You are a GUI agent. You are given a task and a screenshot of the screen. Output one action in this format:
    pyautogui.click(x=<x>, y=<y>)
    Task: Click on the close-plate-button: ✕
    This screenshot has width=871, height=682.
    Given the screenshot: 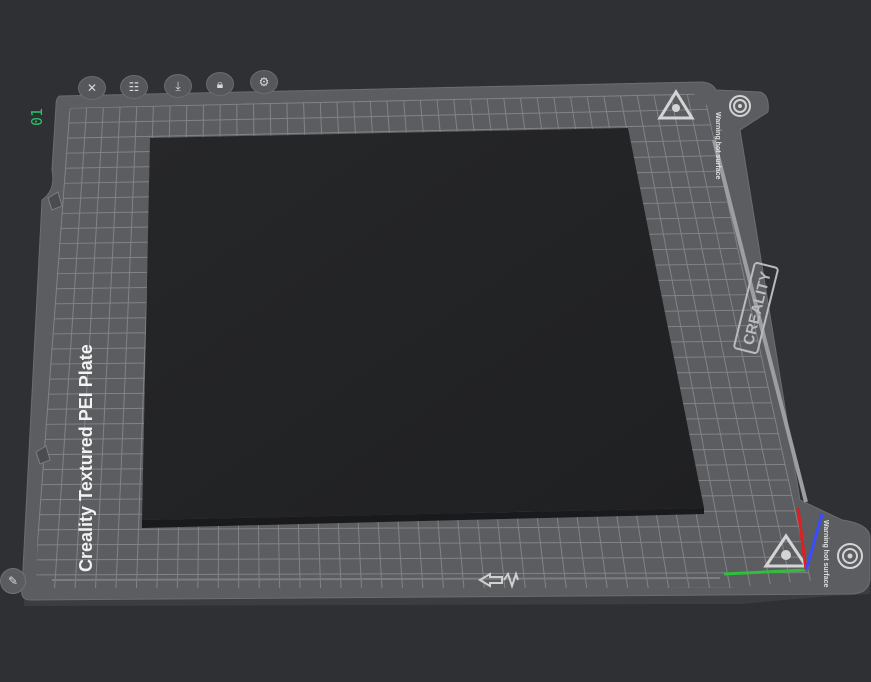 What is the action you would take?
    pyautogui.click(x=92, y=88)
    